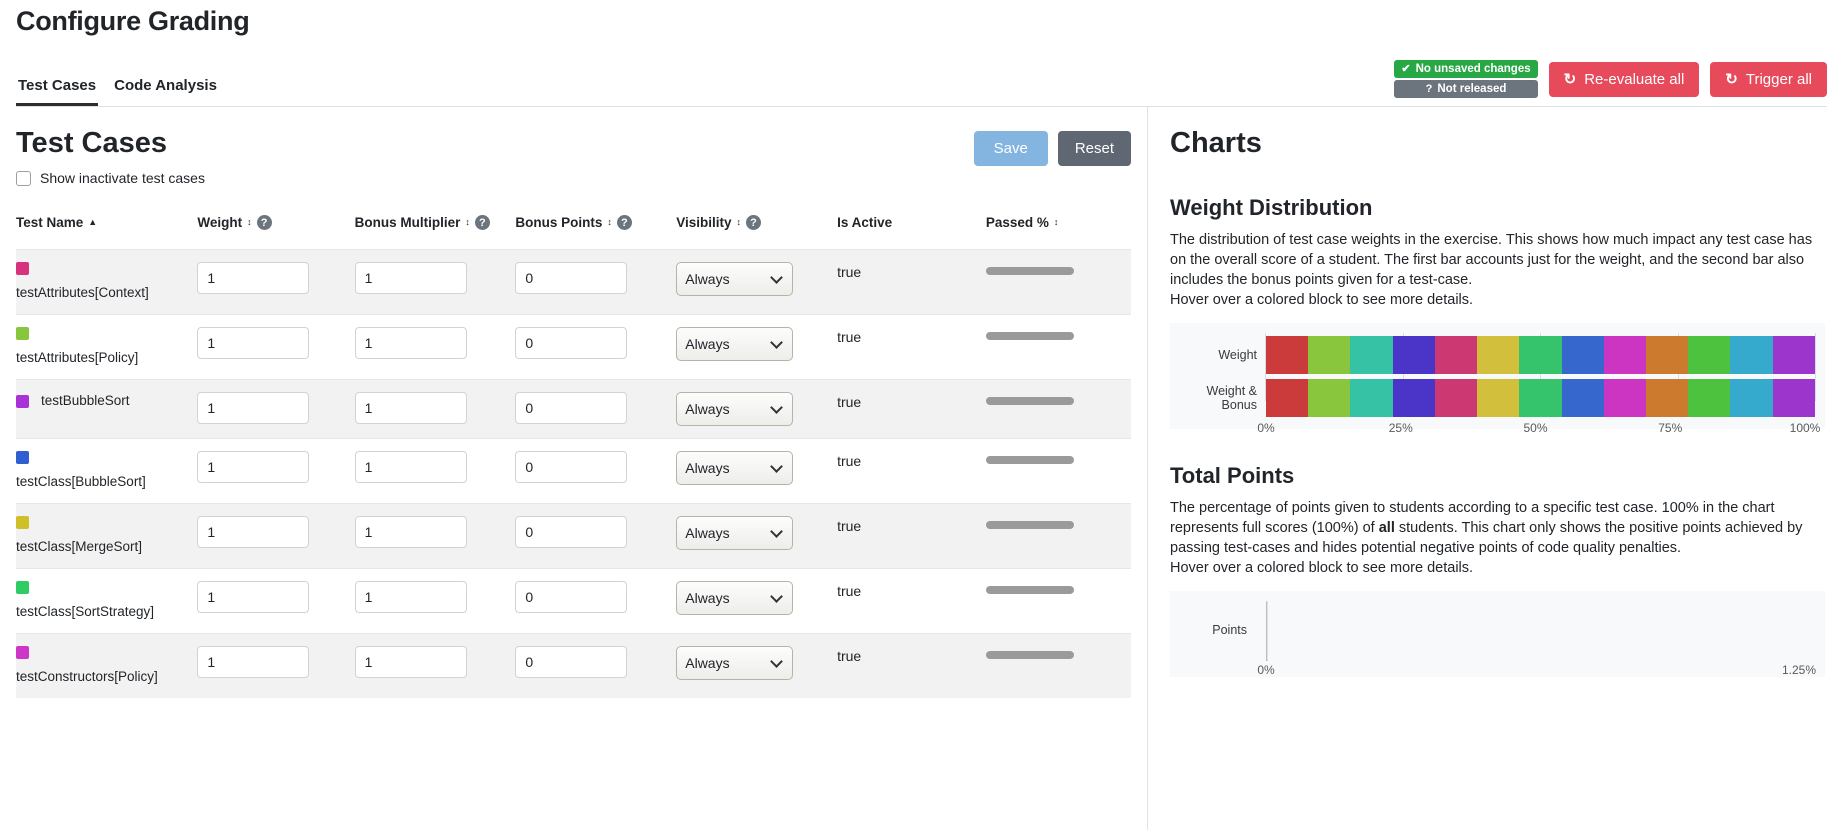 The image size is (1843, 830). Describe the element at coordinates (106, 347) in the screenshot. I see `cell-test-name: testAttributes[Policy]` at that location.